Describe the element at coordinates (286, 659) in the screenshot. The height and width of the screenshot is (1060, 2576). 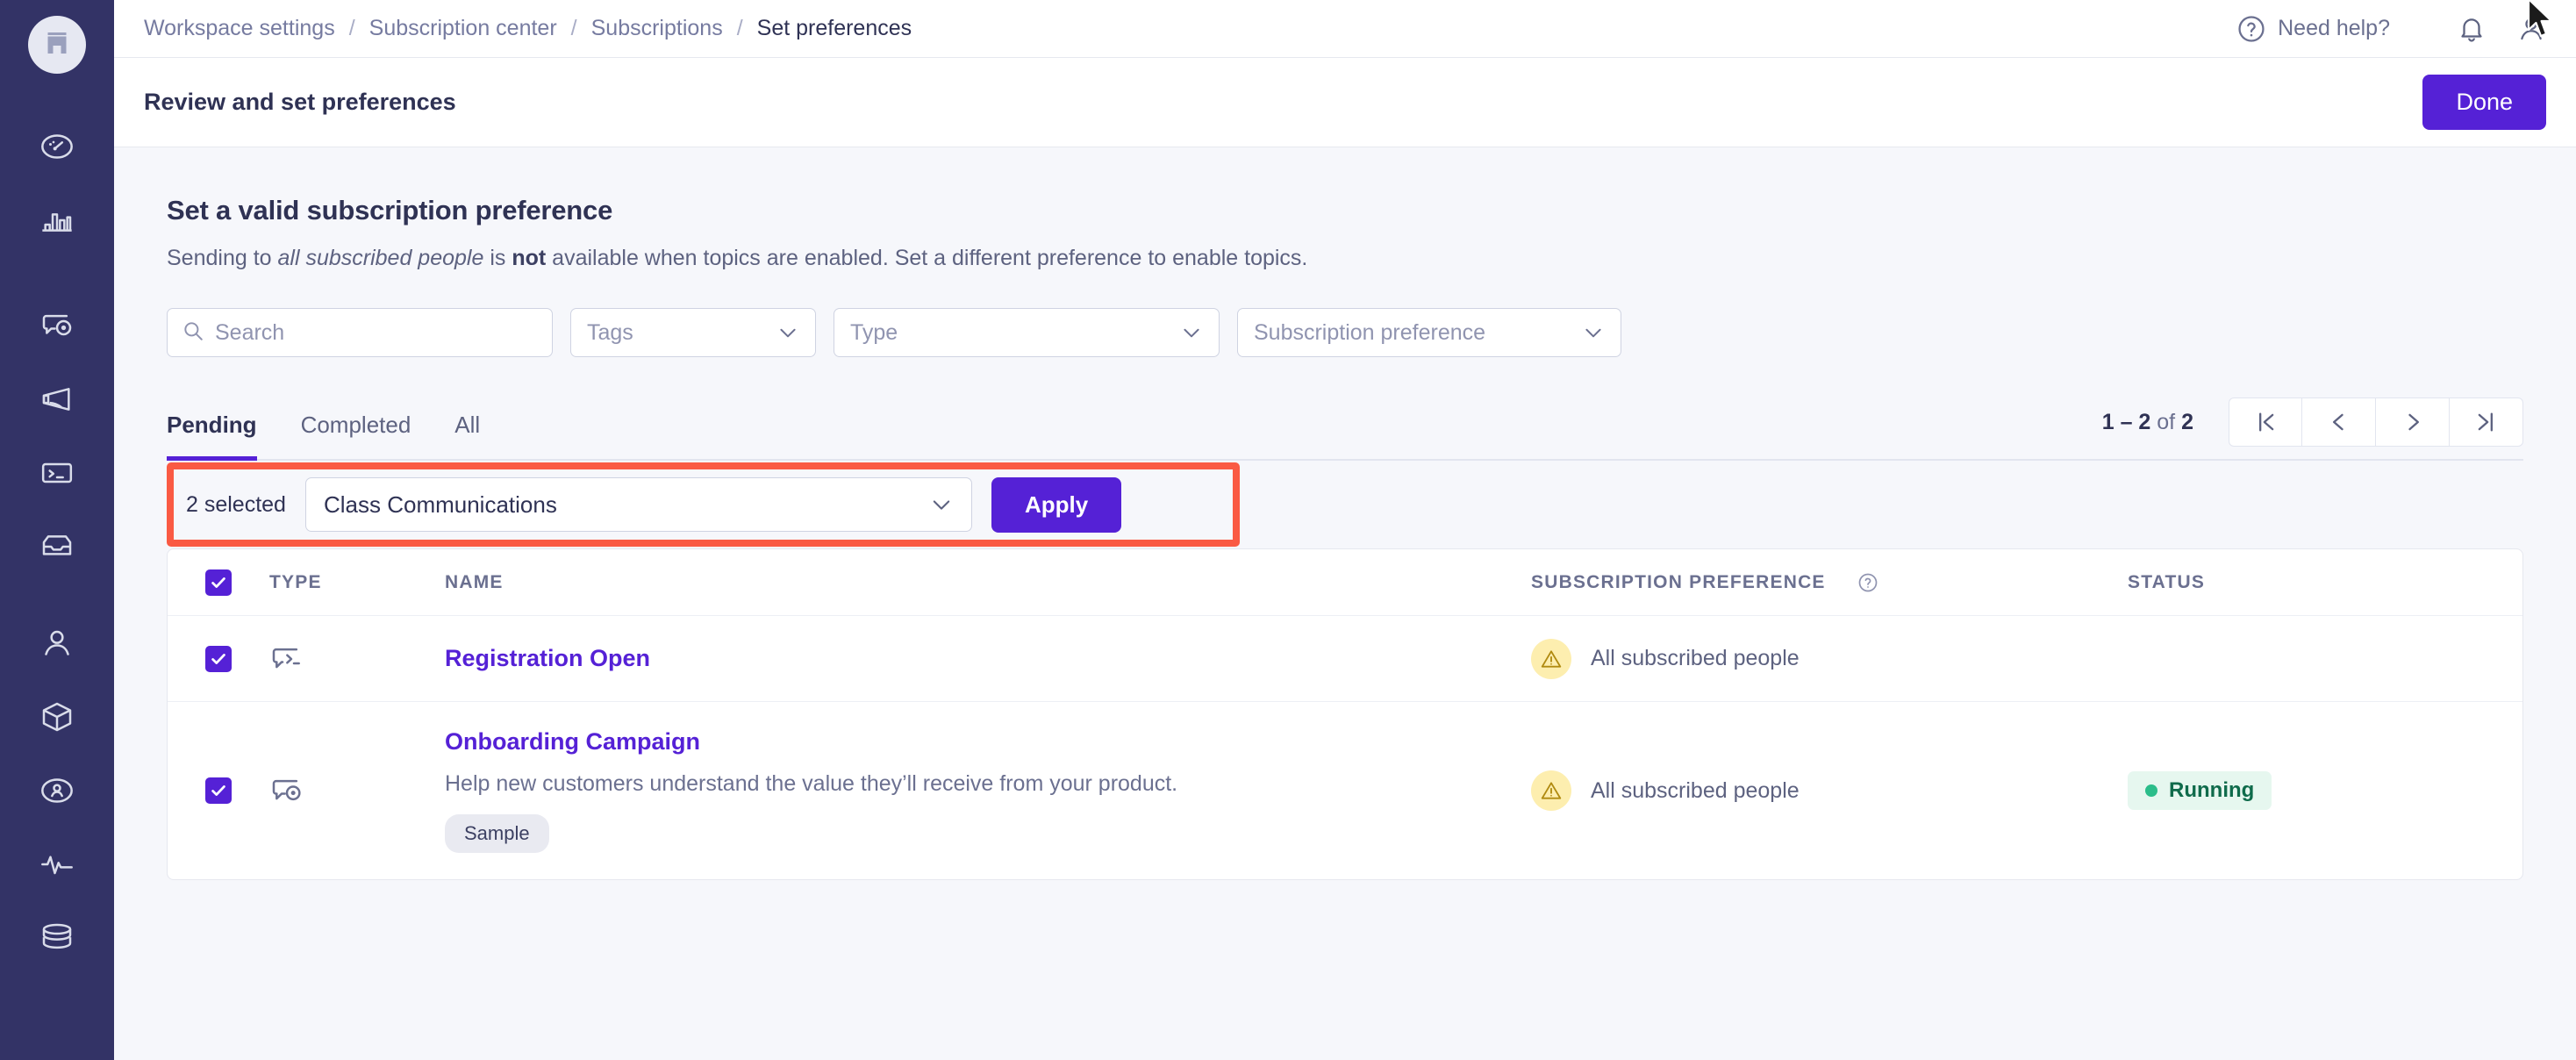
I see `chat-terminal-icon` at that location.